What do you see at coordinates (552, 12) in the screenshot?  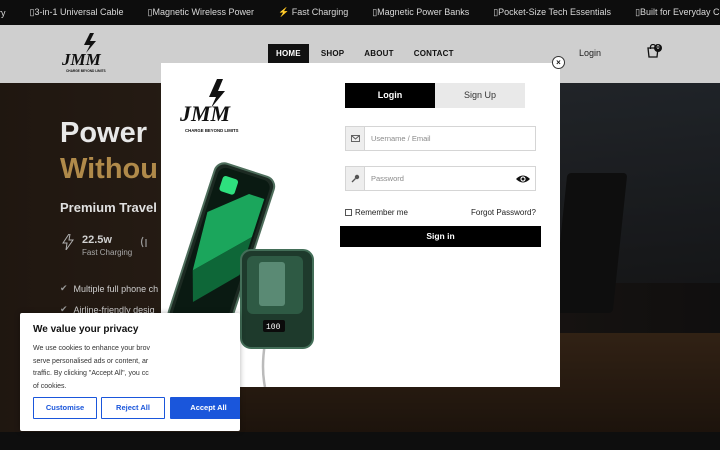 I see `ticker-item: ▯Pocket-Size Tech Essentials` at bounding box center [552, 12].